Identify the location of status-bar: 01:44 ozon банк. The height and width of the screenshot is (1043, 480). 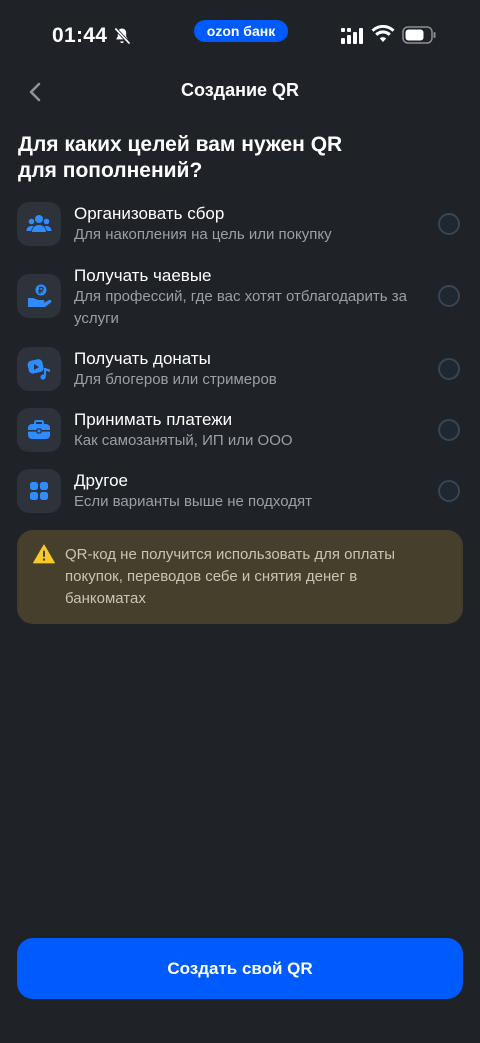
(240, 35).